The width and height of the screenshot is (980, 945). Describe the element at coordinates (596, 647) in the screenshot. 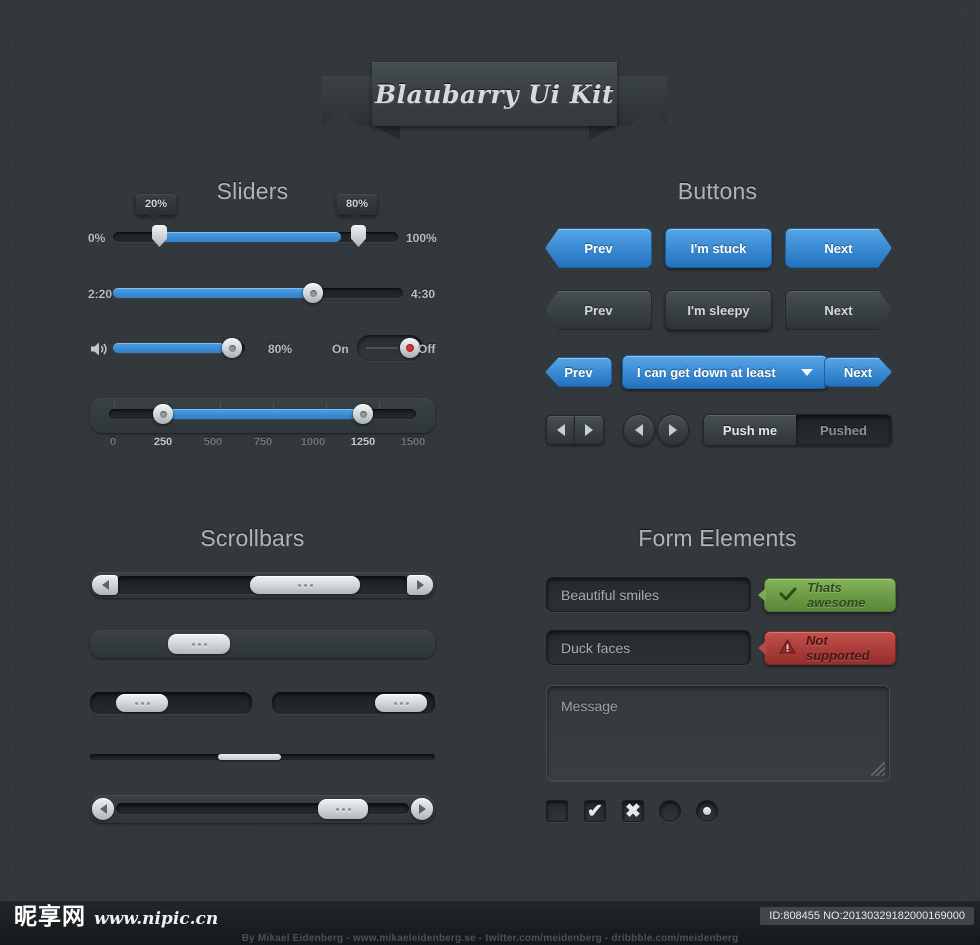

I see `input-value: Duck faces` at that location.